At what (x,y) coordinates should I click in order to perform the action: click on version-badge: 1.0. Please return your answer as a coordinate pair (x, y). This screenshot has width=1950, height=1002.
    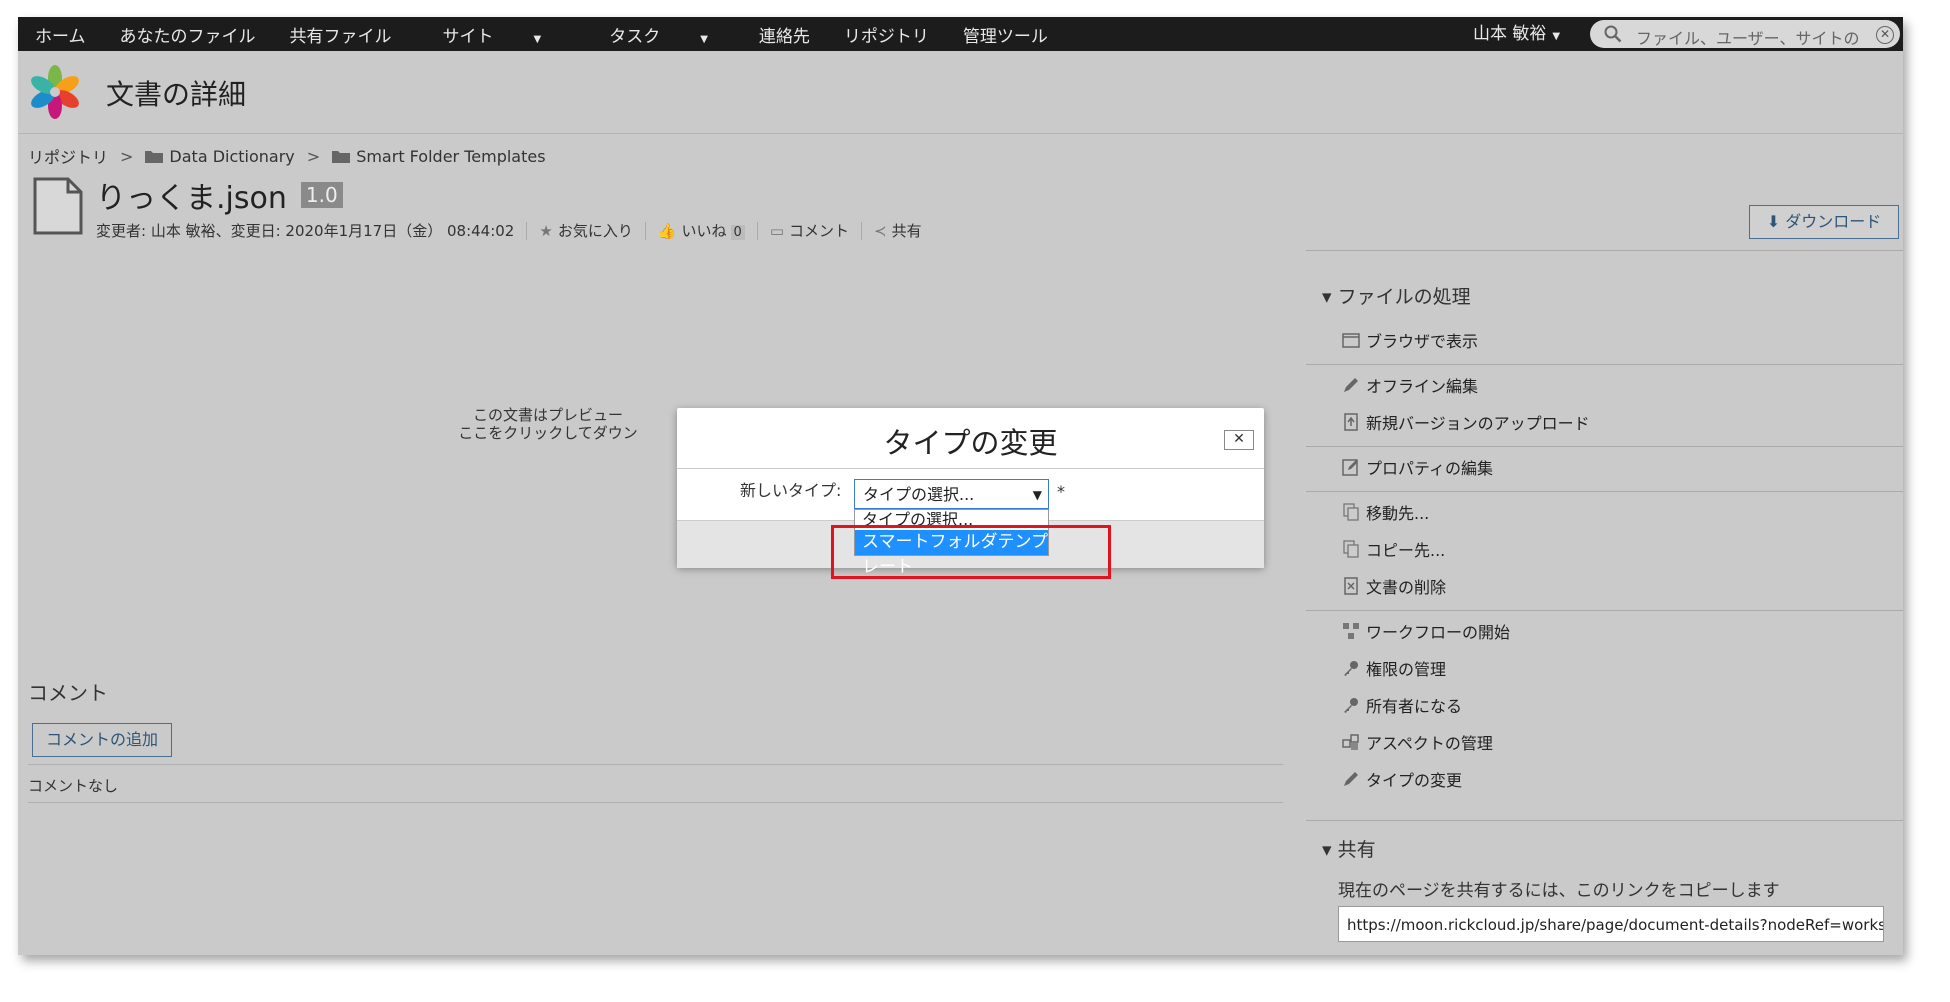
    Looking at the image, I should click on (321, 195).